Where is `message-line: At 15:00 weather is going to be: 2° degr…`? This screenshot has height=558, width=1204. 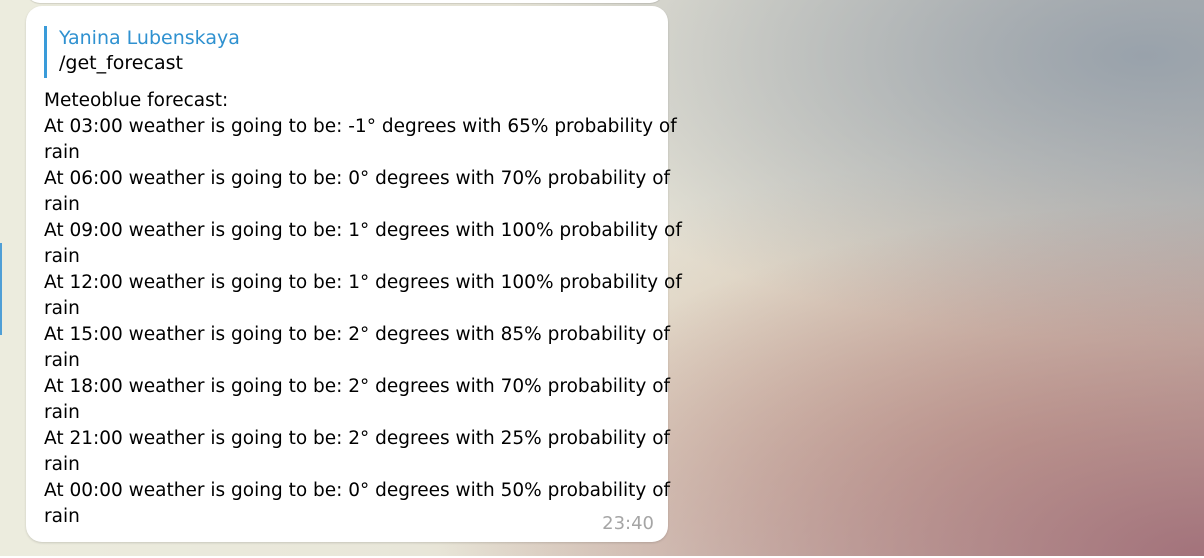
message-line: At 15:00 weather is going to be: 2° degr… is located at coordinates (357, 334).